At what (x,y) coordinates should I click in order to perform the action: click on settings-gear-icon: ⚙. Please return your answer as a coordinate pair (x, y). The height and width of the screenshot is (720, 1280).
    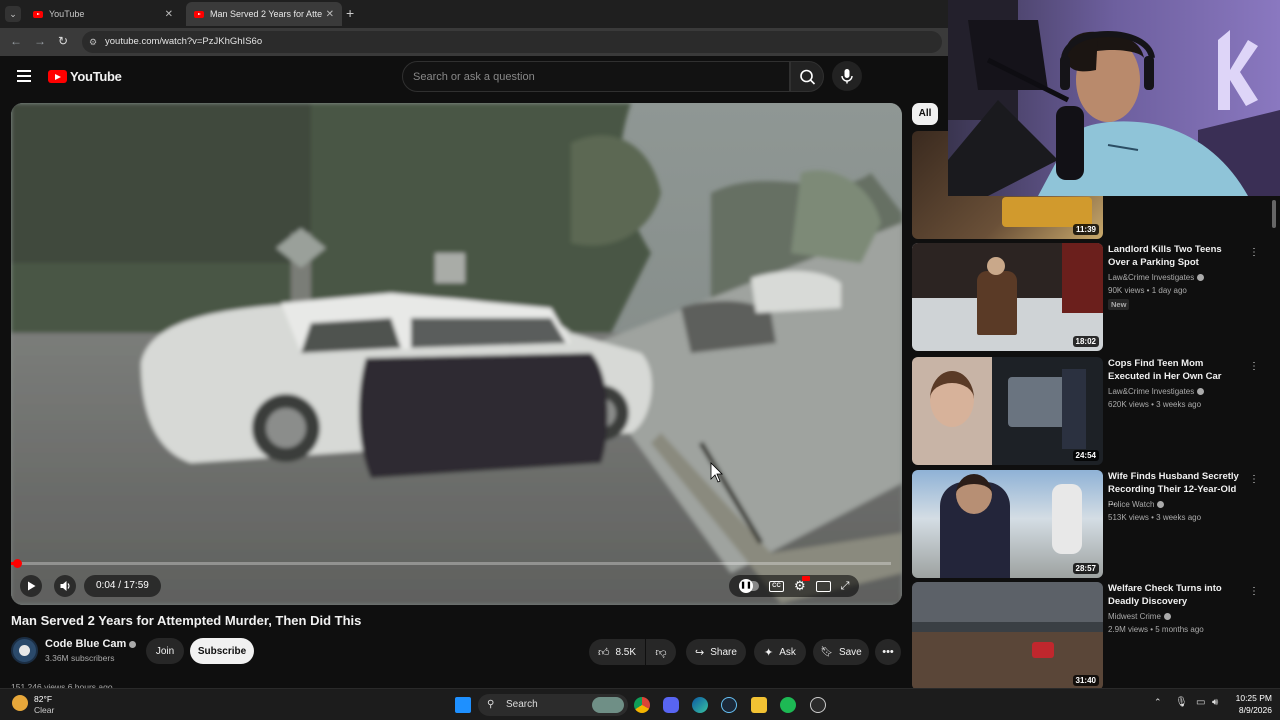
    Looking at the image, I should click on (802, 585).